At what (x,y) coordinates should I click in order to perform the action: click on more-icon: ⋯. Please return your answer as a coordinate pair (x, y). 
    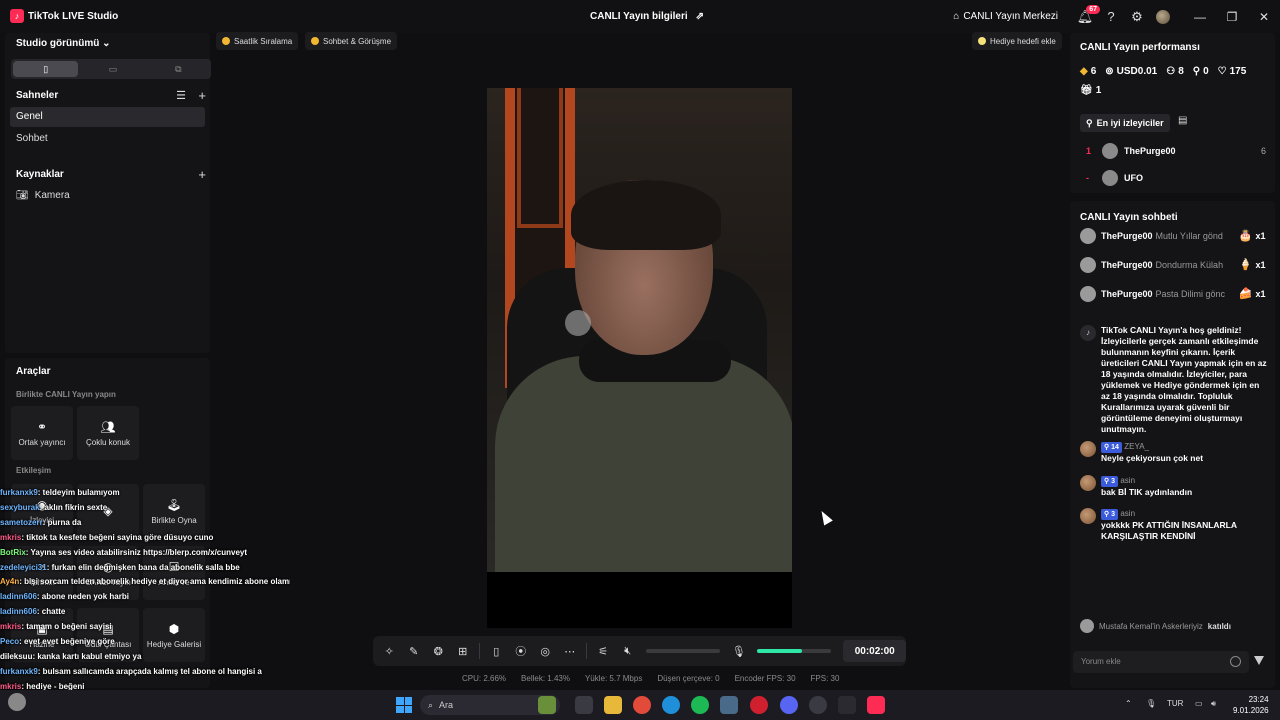
    Looking at the image, I should click on (570, 651).